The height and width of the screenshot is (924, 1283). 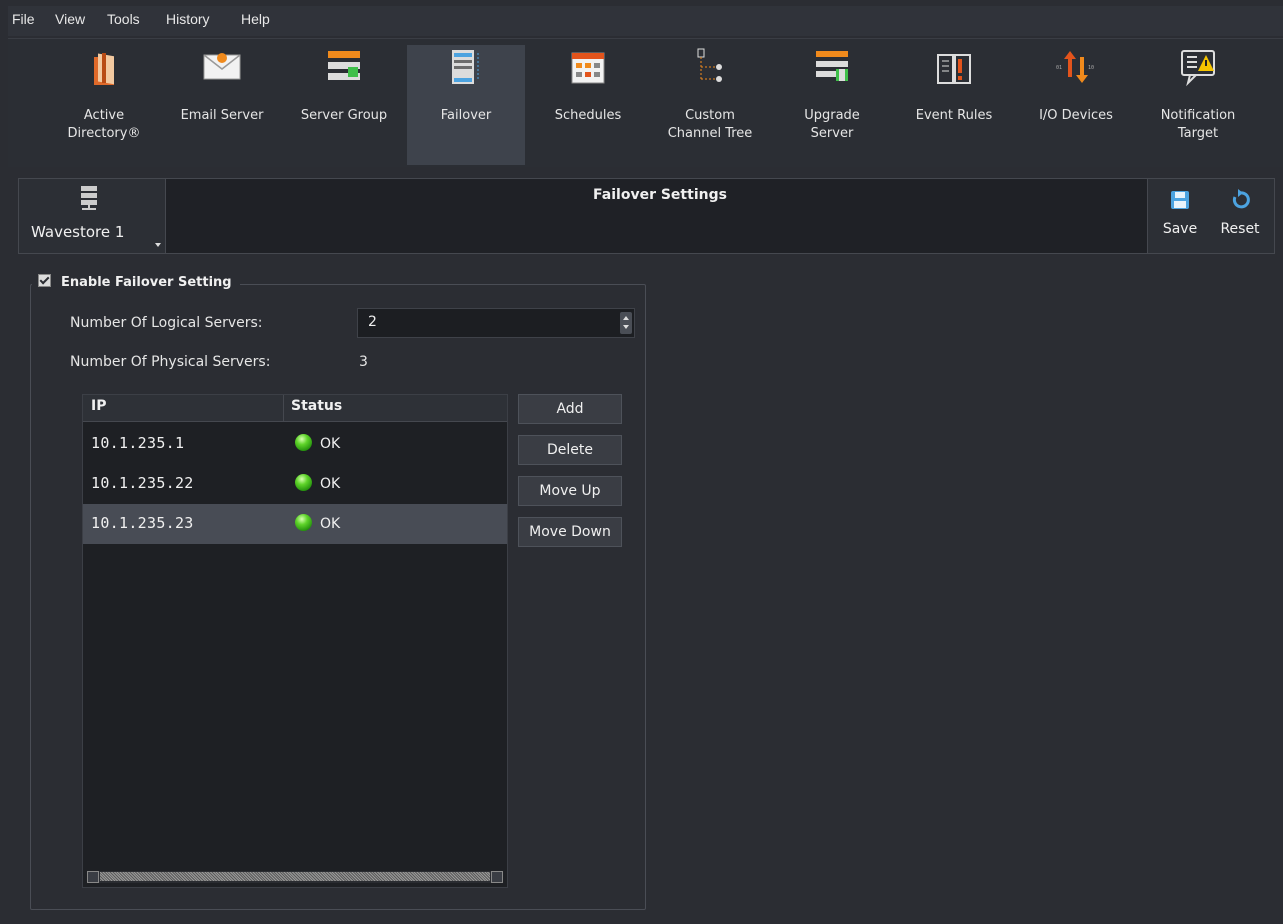 What do you see at coordinates (570, 409) in the screenshot?
I see `add-button: Add` at bounding box center [570, 409].